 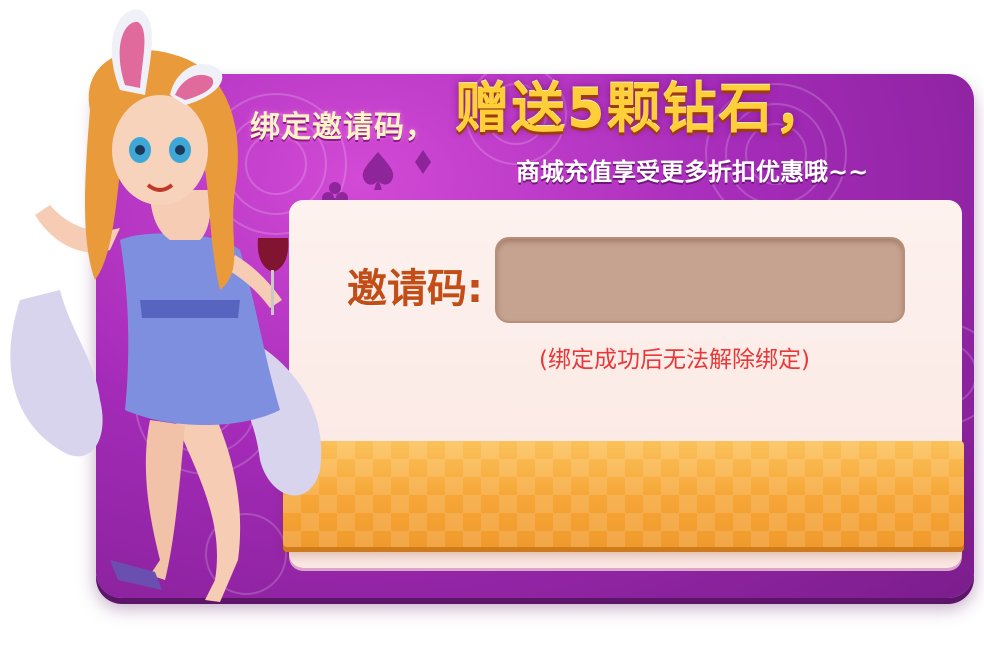 What do you see at coordinates (643, 108) in the screenshot?
I see `promo-title-big: 赠送5颗钻石，` at bounding box center [643, 108].